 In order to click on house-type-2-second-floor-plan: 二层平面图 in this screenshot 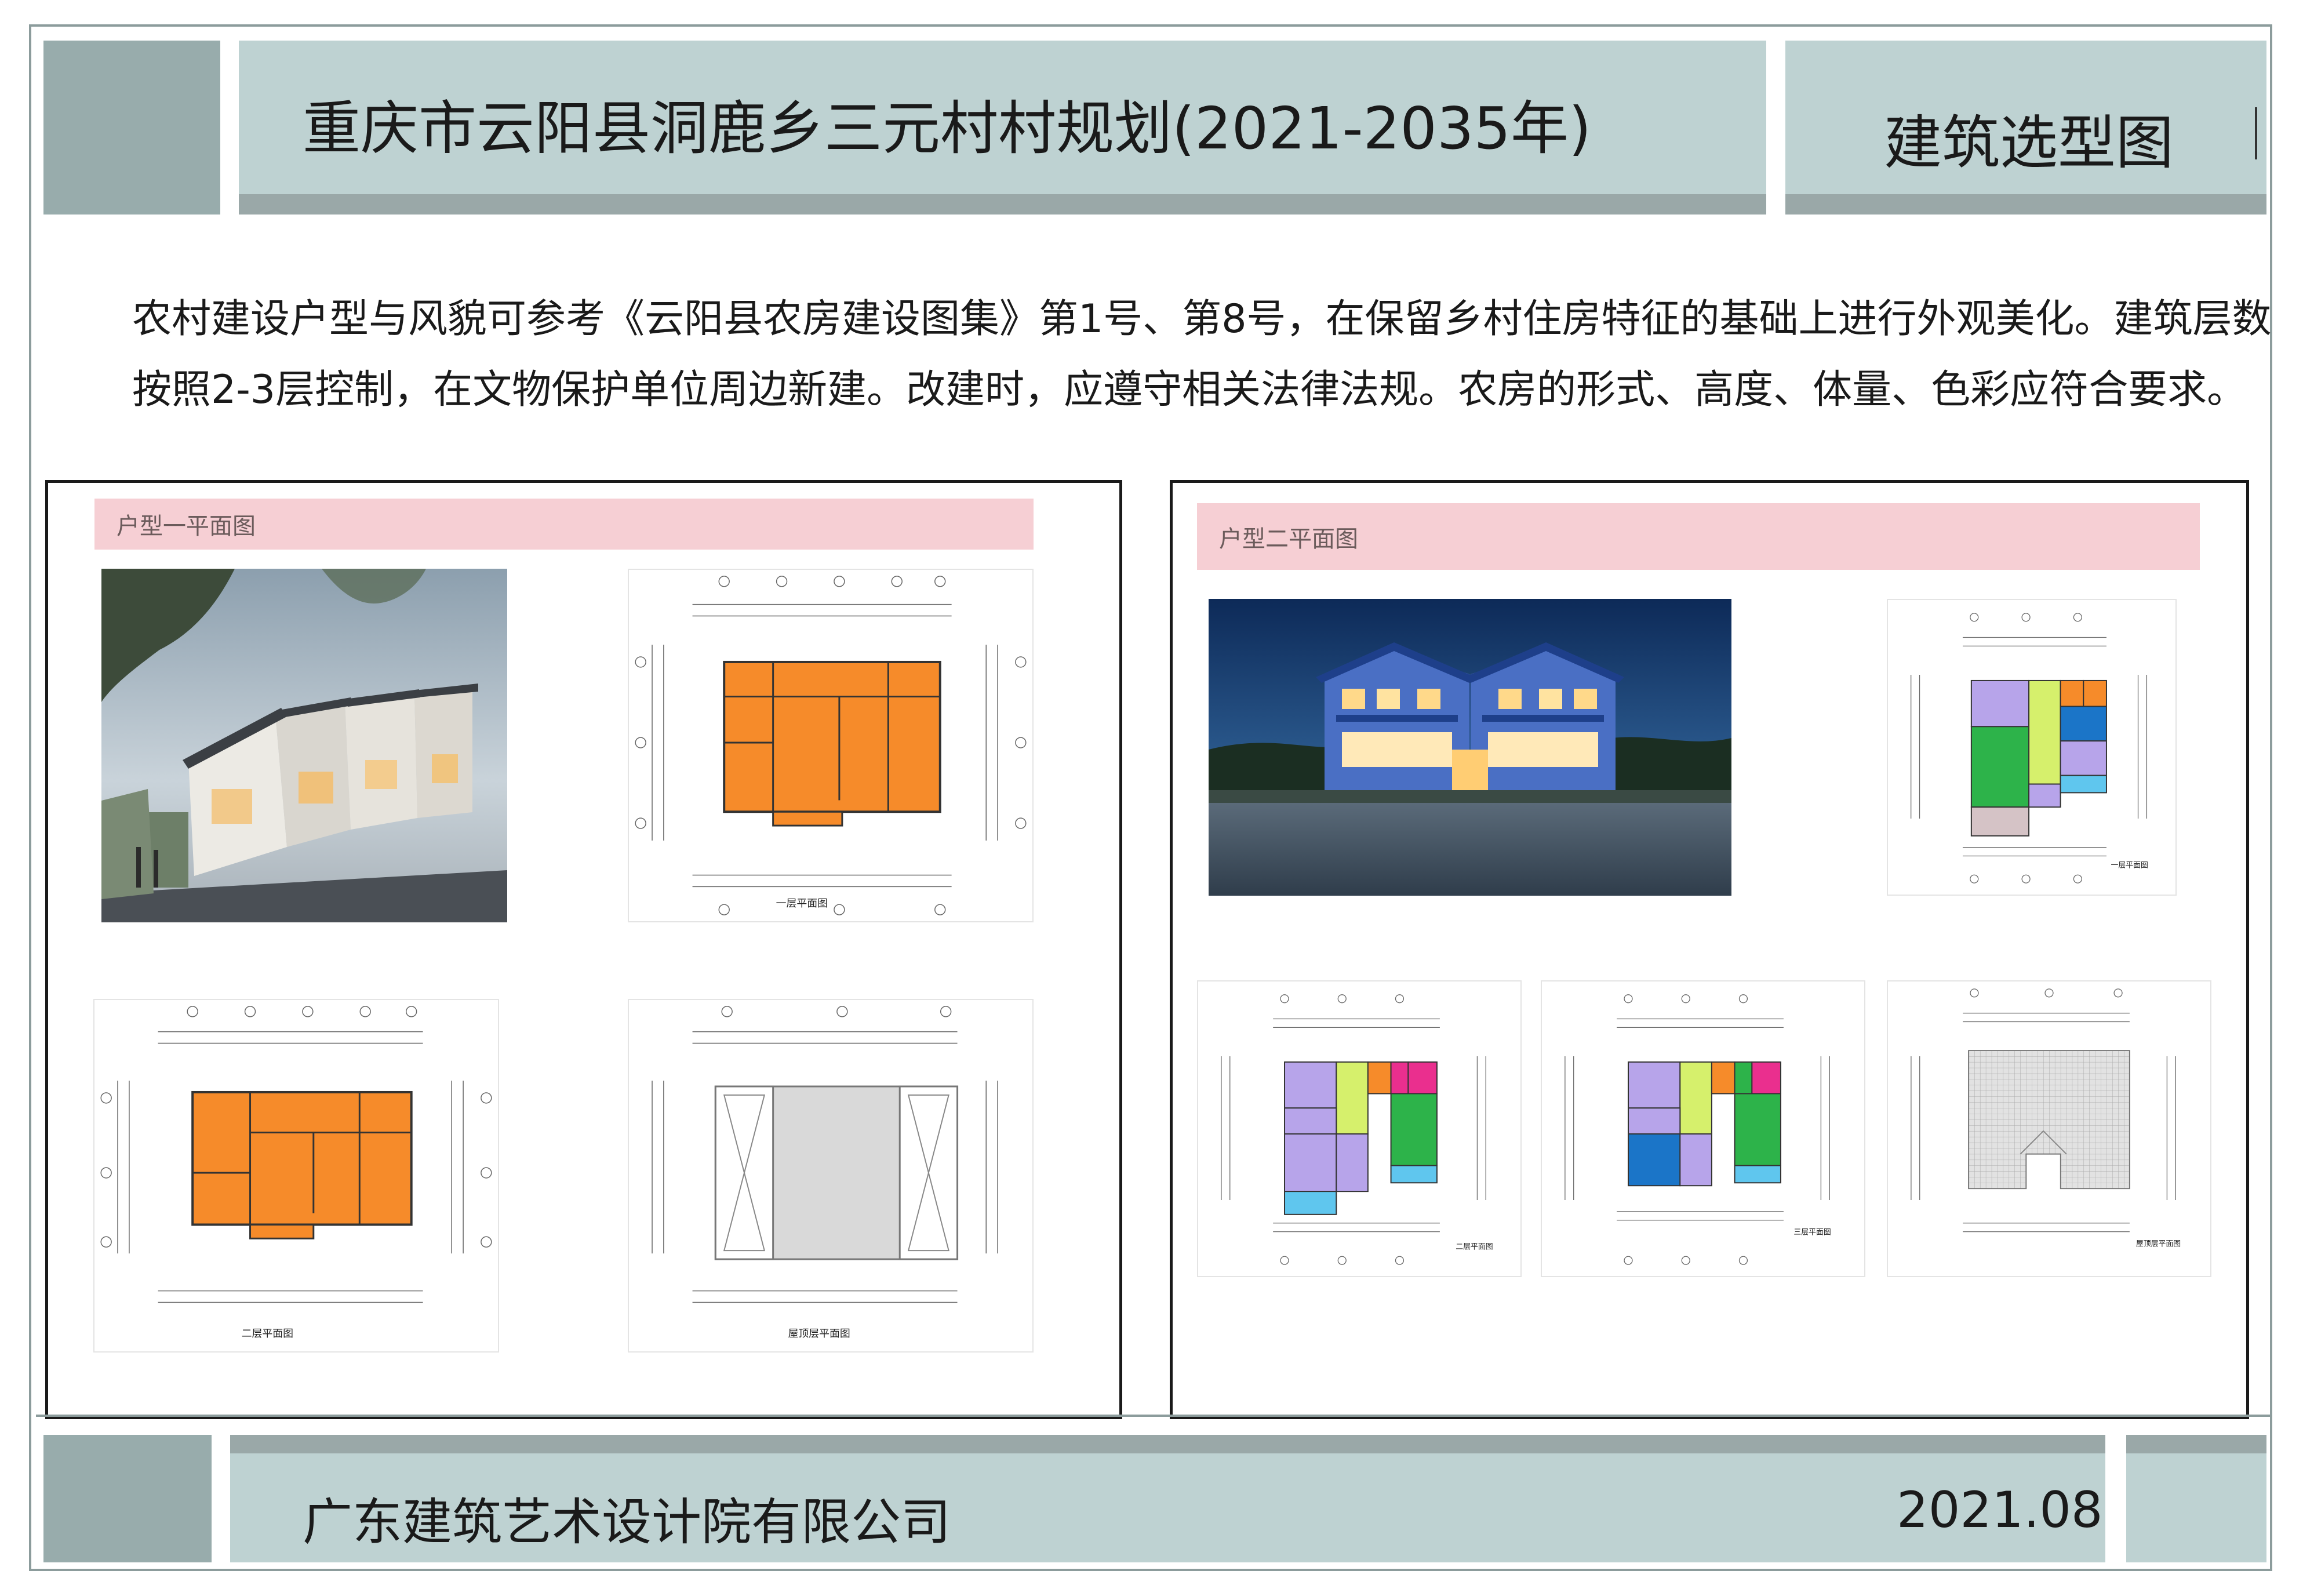, I will do `click(1359, 1128)`.